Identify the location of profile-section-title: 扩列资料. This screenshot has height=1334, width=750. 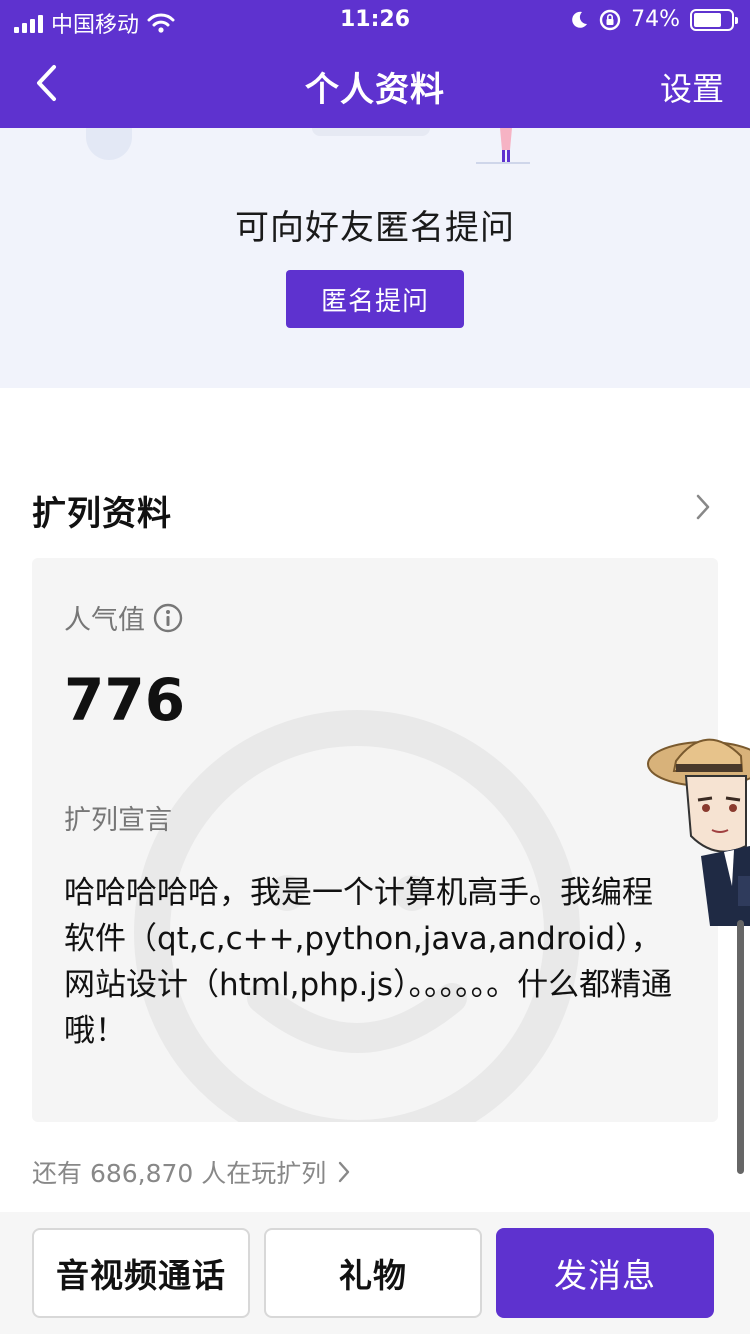
(102, 510).